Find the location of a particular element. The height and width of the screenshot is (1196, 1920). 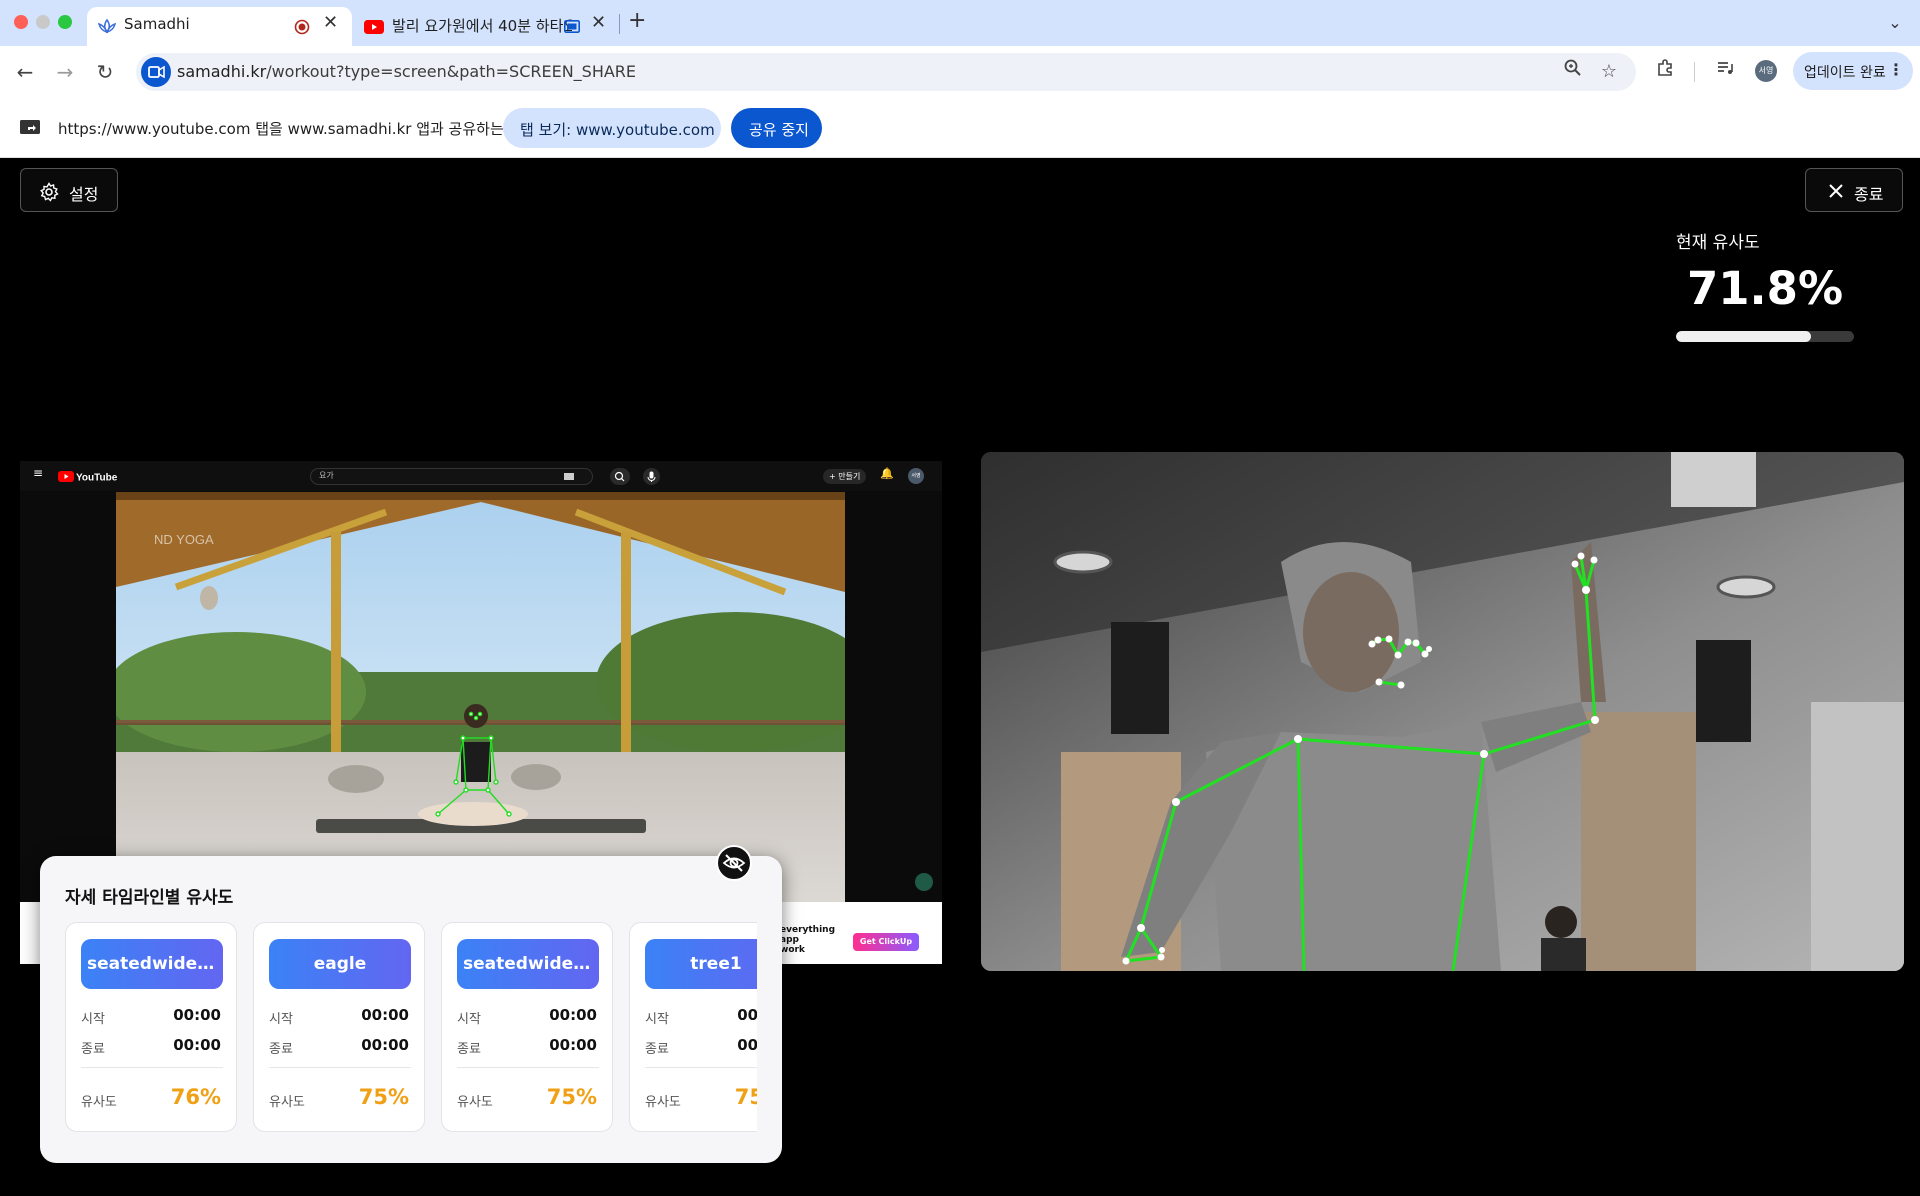

back-button: ← is located at coordinates (25, 72).